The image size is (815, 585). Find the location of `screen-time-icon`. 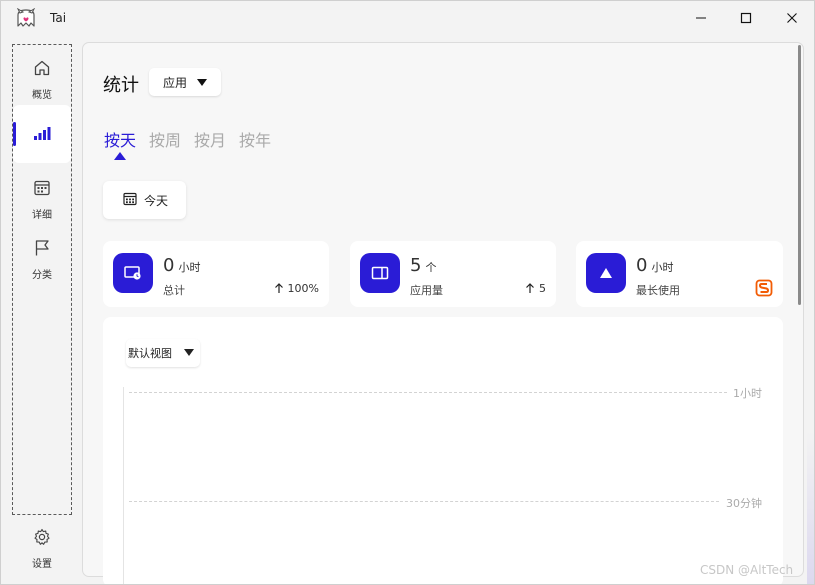

screen-time-icon is located at coordinates (133, 273).